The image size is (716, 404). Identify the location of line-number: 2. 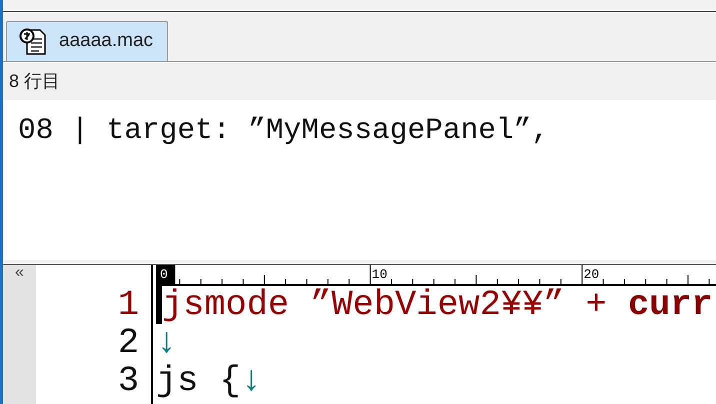
(128, 343).